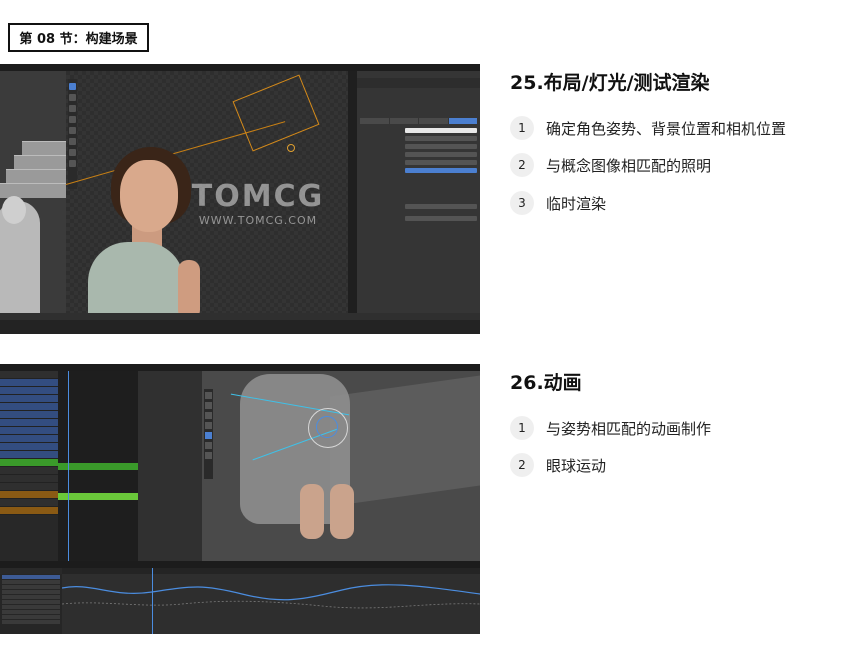 This screenshot has height=648, width=851. I want to click on tab-sun, so click(403, 121).